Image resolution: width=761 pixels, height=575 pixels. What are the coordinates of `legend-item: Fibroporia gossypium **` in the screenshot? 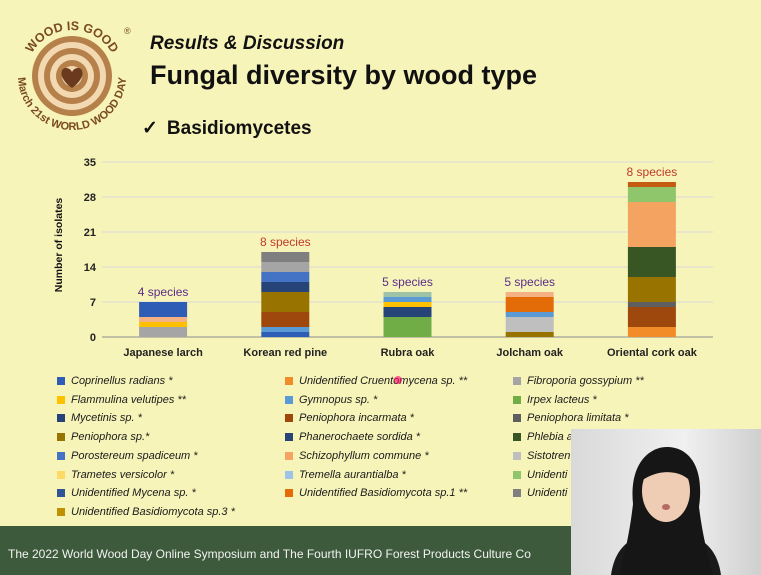 It's located at (578, 381).